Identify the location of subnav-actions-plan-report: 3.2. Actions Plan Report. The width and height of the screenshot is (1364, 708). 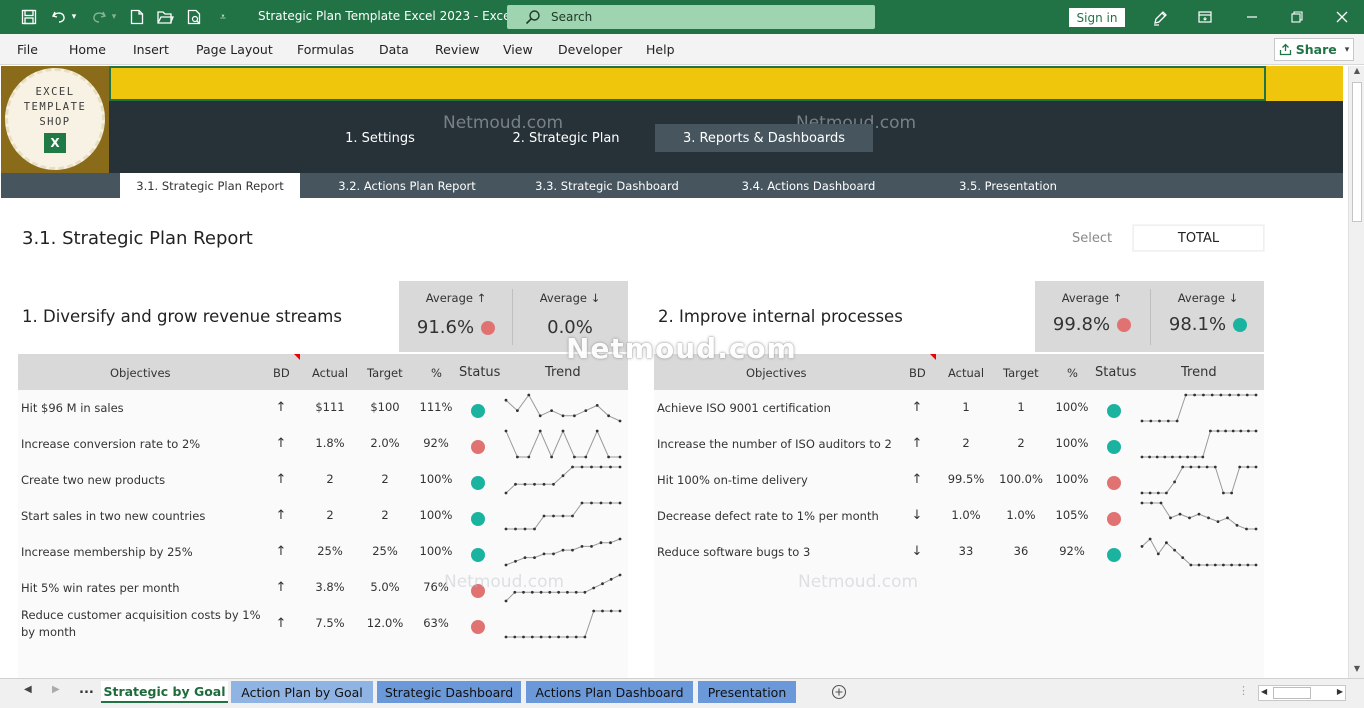
(407, 185).